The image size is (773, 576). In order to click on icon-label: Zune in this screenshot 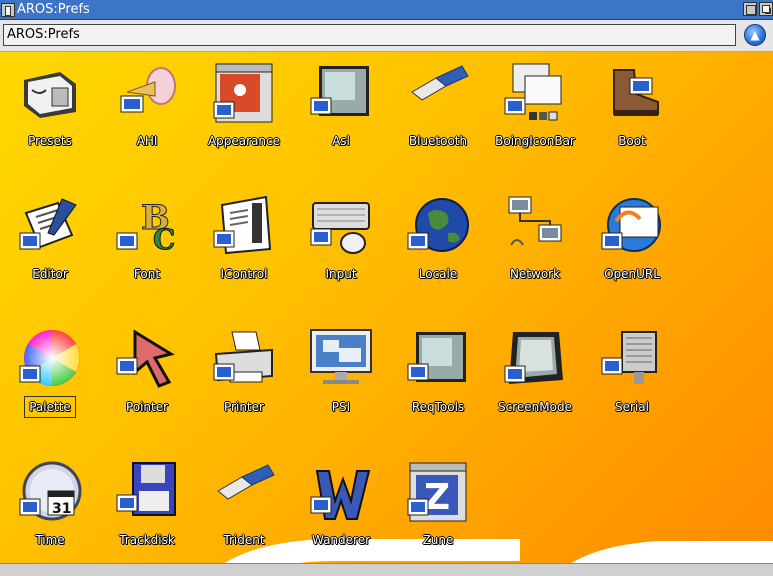, I will do `click(438, 540)`.